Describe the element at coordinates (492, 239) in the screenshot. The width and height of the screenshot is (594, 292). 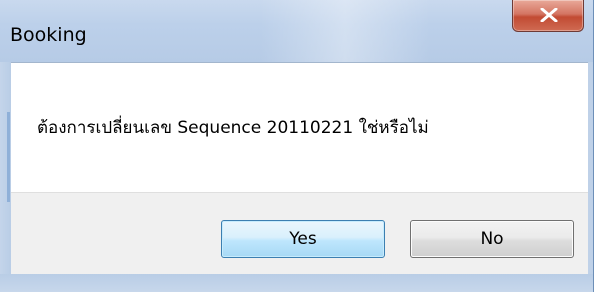
I see `no-button: No` at that location.